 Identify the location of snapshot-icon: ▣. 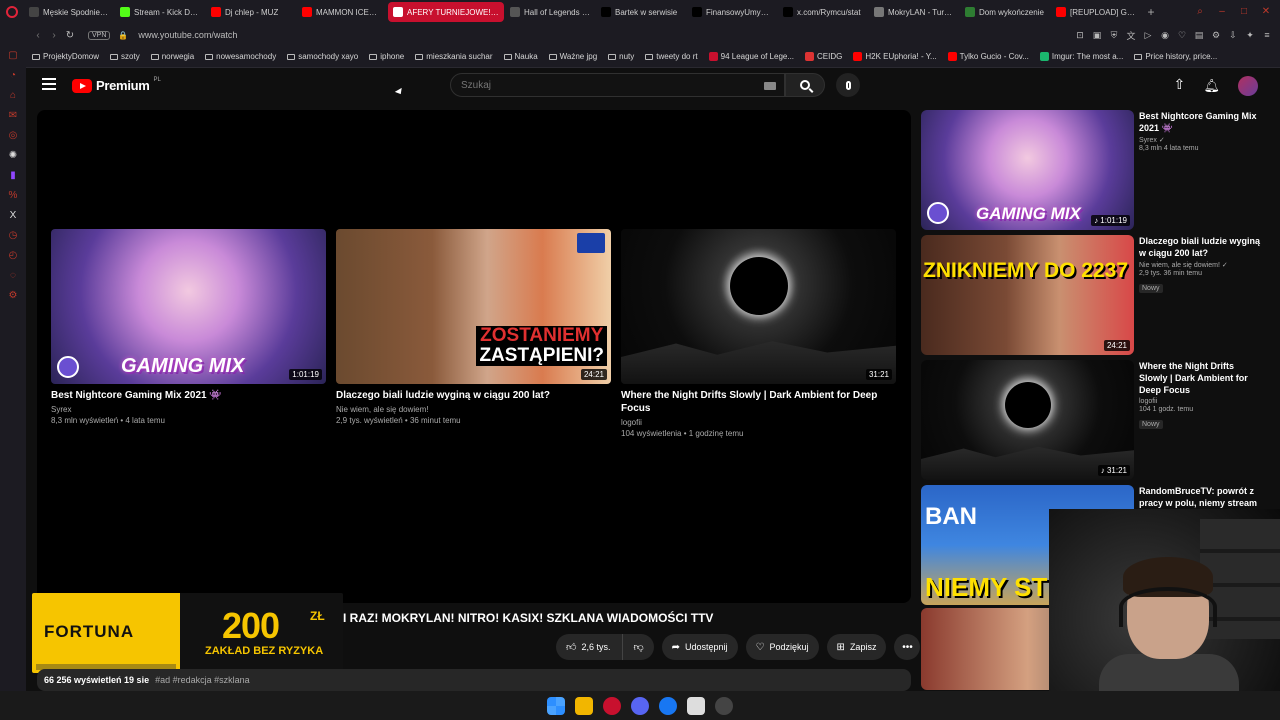
(1097, 35).